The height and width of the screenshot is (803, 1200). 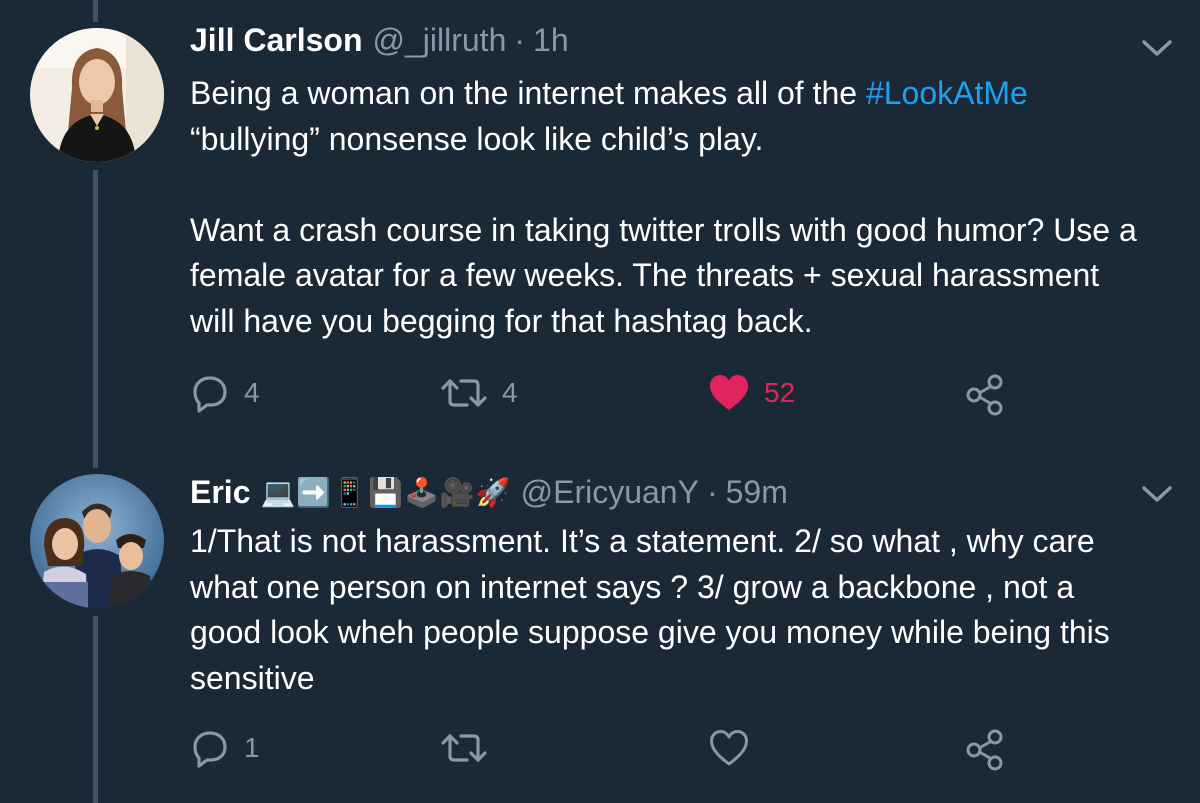 I want to click on tweet-actions: 1, so click(x=690, y=749).